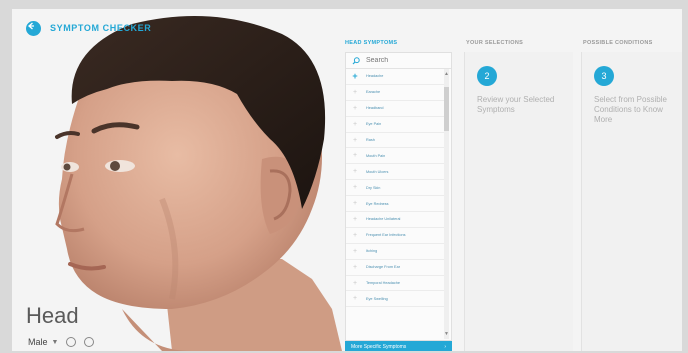 Image resolution: width=688 pixels, height=353 pixels. What do you see at coordinates (446, 204) in the screenshot?
I see `symptom-list-scrollbar: ▲ ▼` at bounding box center [446, 204].